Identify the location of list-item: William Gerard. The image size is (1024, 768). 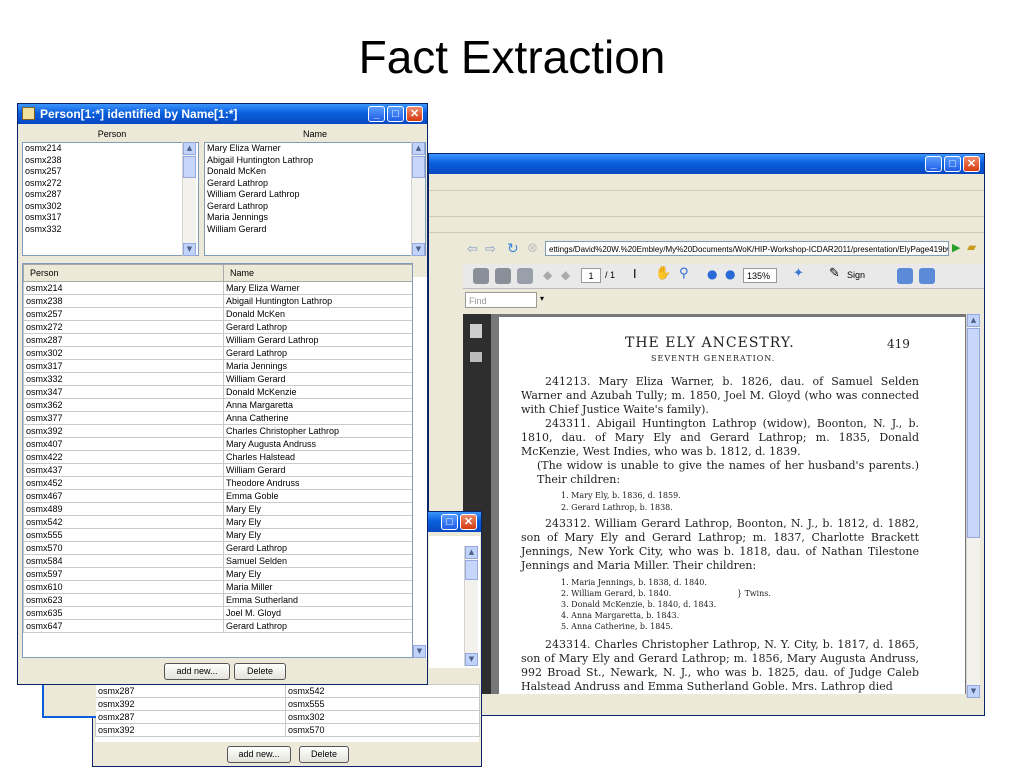
(315, 230).